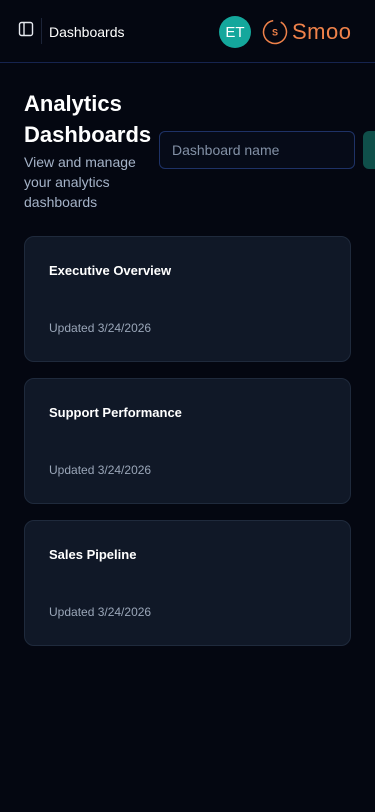 The width and height of the screenshot is (375, 812). I want to click on top-bar: Dashboards ET S Smoo, so click(187, 31).